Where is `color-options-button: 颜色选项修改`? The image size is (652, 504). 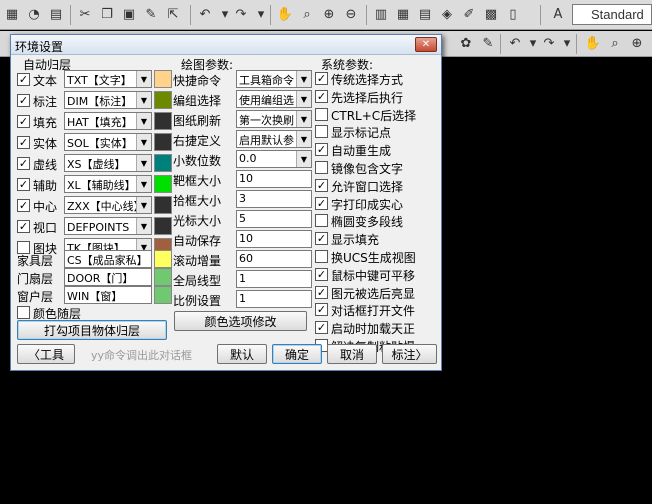
color-options-button: 颜色选项修改 is located at coordinates (240, 321).